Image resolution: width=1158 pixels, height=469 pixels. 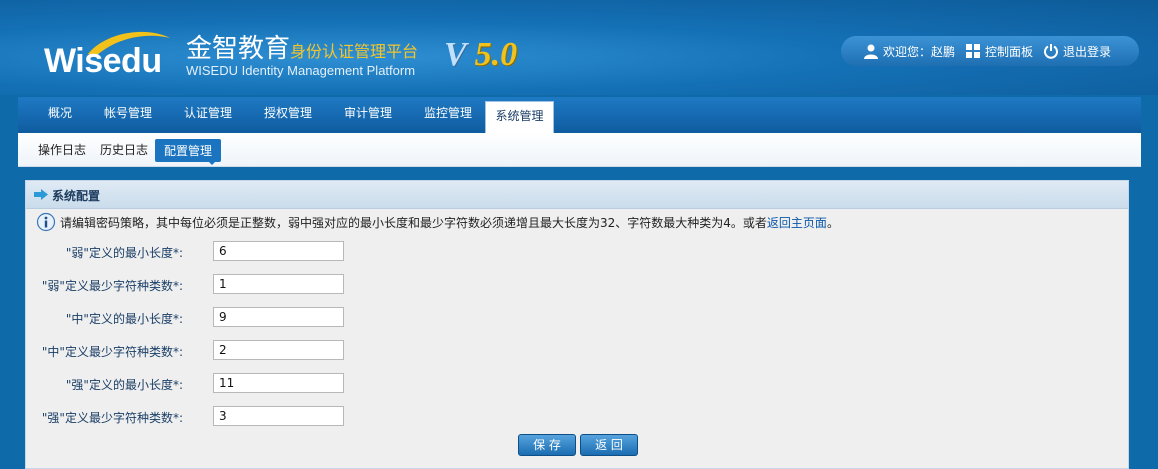 I want to click on strong-min-types-input, so click(x=278, y=416).